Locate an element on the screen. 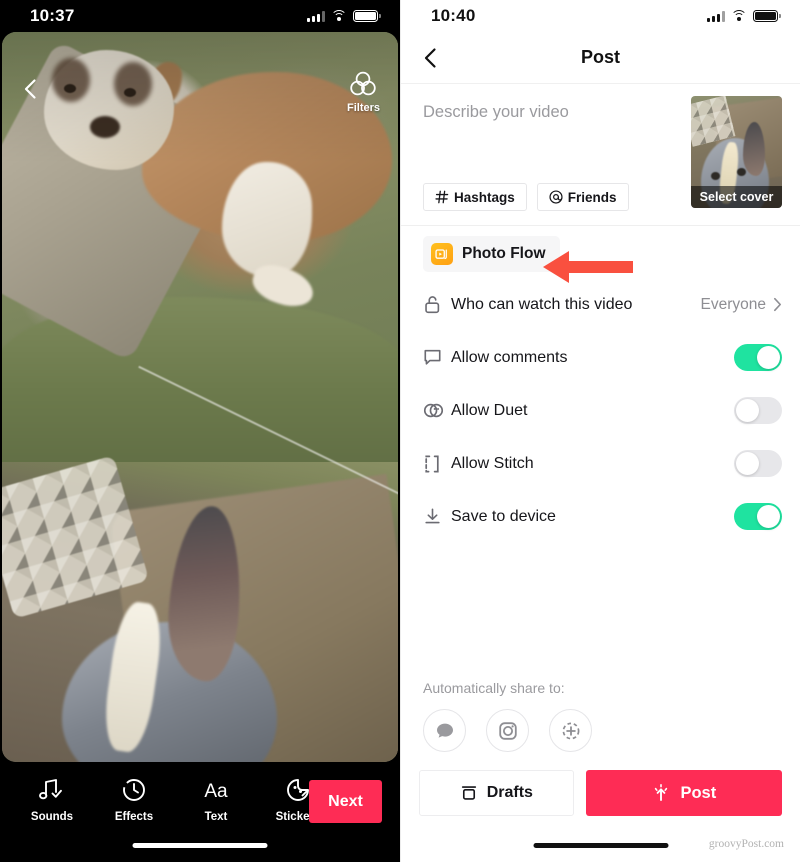 The height and width of the screenshot is (862, 800). drafts-label: Drafts is located at coordinates (509, 792).